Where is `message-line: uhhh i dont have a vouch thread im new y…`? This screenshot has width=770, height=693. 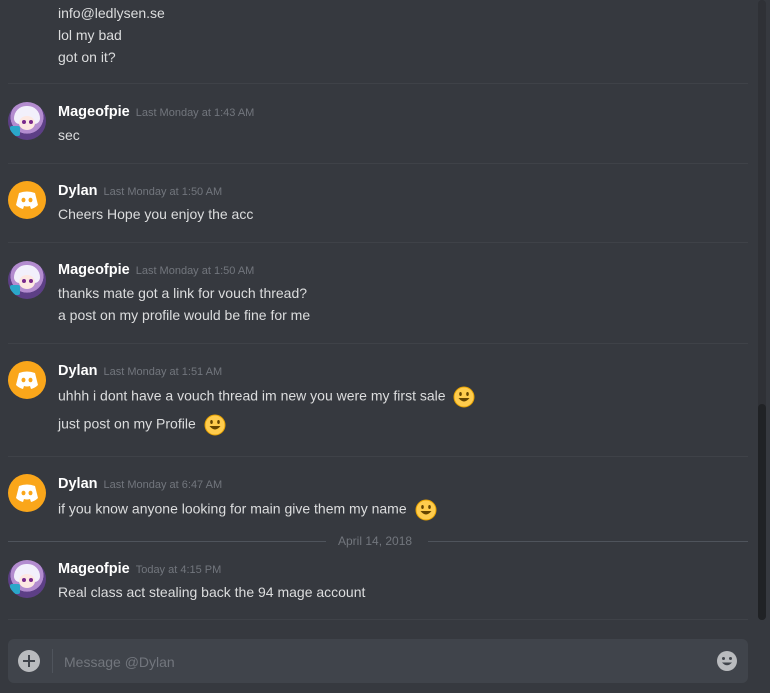 message-line: uhhh i dont have a vouch thread im new y… is located at coordinates (252, 395).